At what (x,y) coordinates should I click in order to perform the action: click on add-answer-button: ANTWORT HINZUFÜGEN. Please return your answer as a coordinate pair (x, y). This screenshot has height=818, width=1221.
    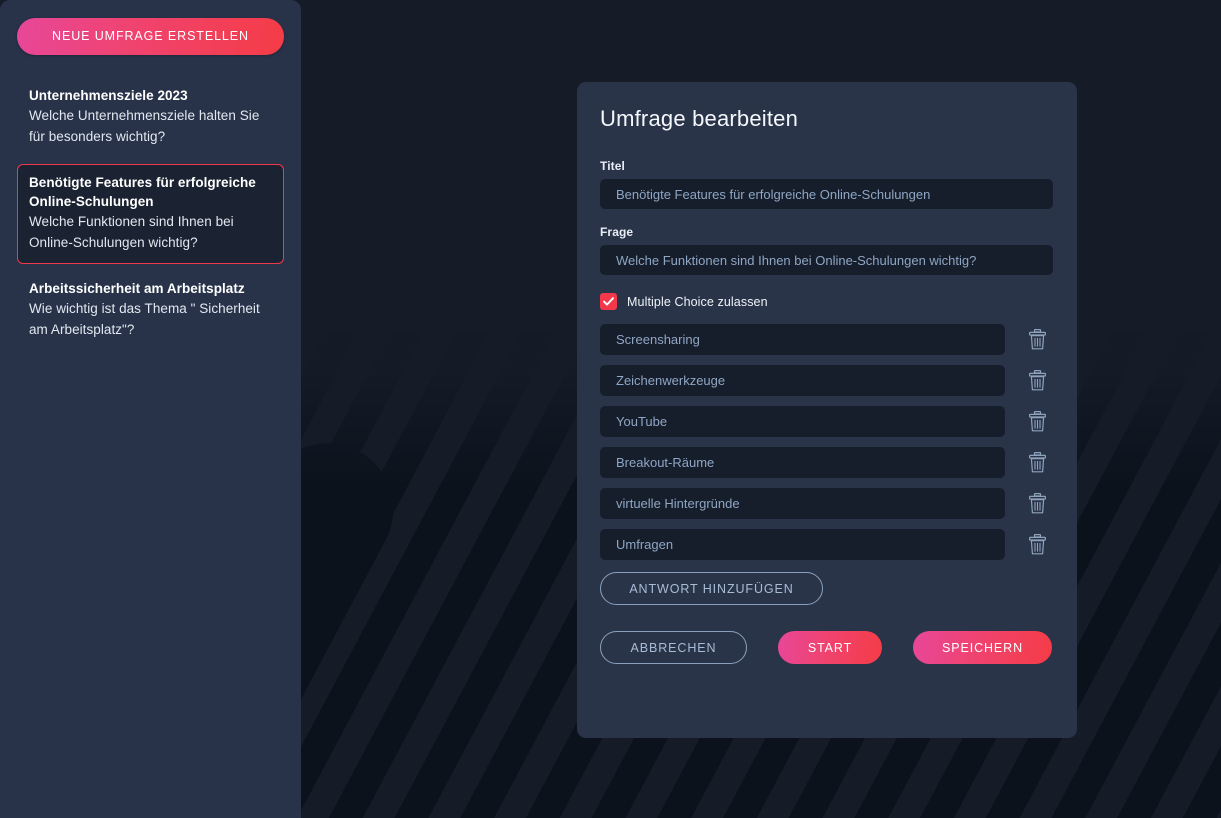
    Looking at the image, I should click on (711, 588).